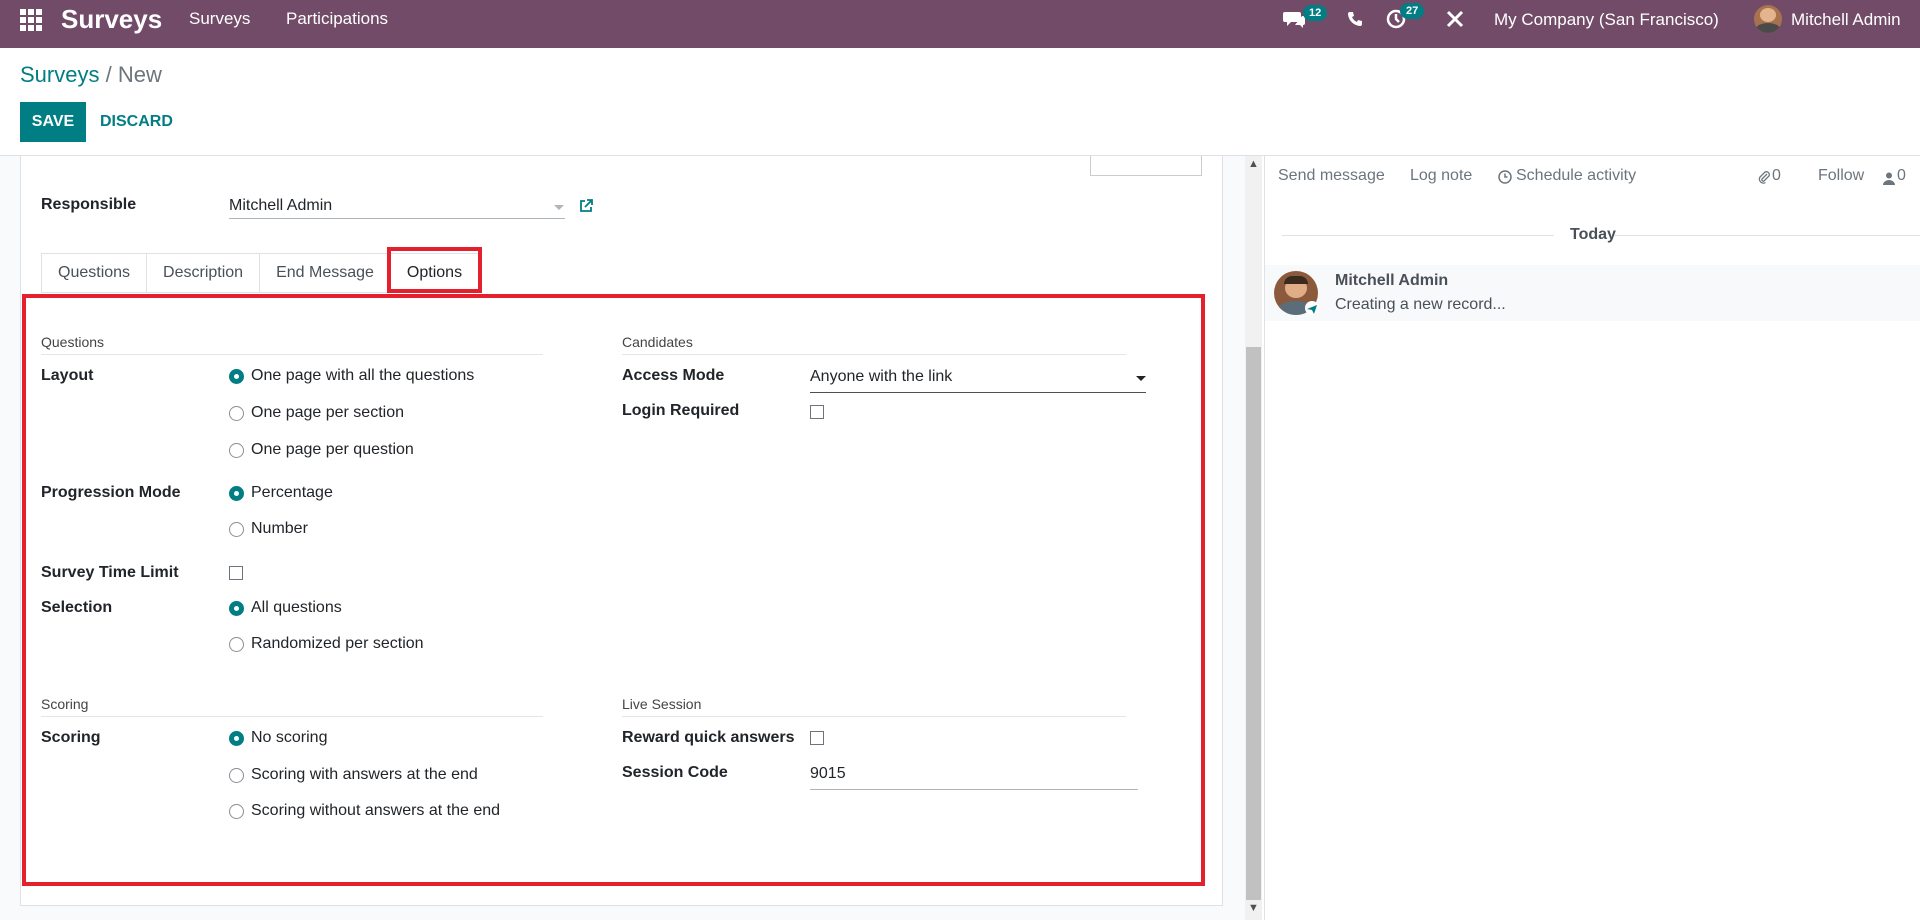 The image size is (1920, 920). Describe the element at coordinates (292, 716) in the screenshot. I see `scoring-section-divider` at that location.